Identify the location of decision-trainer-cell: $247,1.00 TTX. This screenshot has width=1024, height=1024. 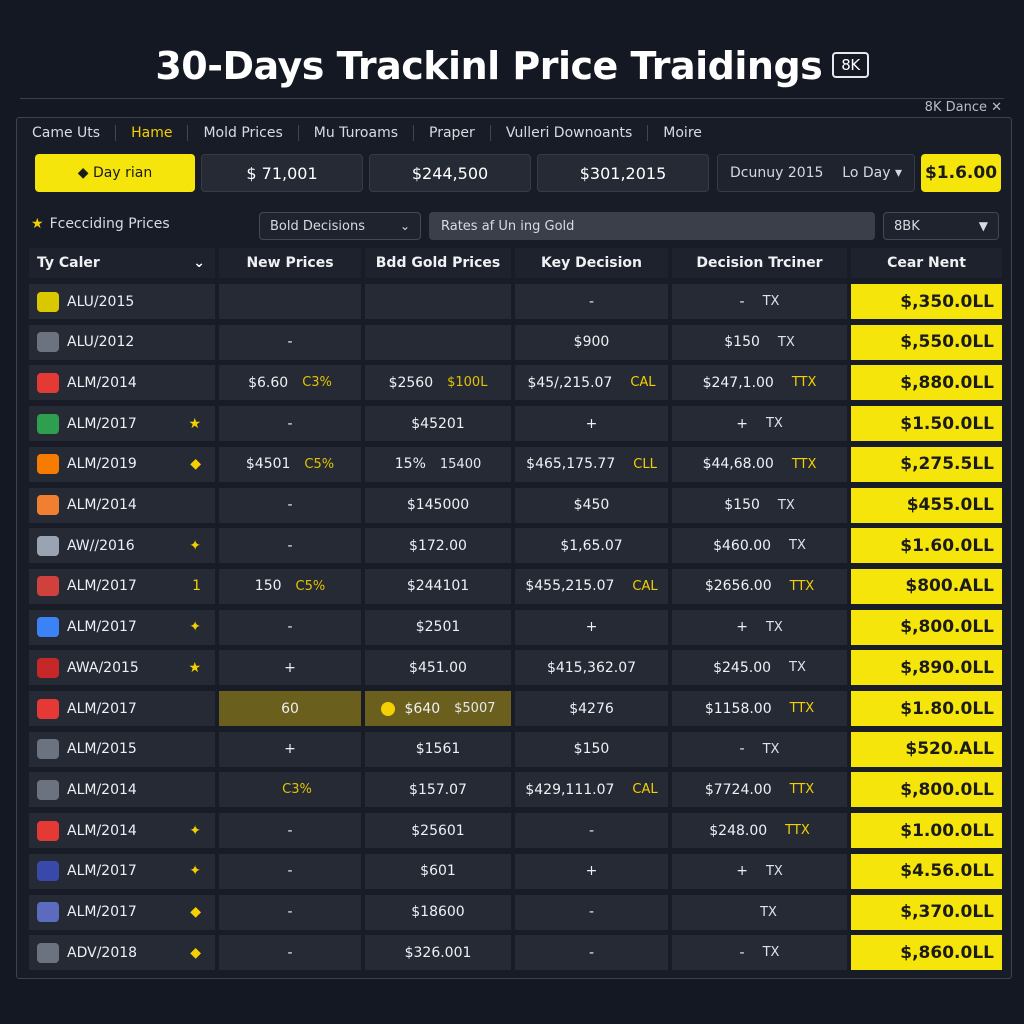
(759, 383).